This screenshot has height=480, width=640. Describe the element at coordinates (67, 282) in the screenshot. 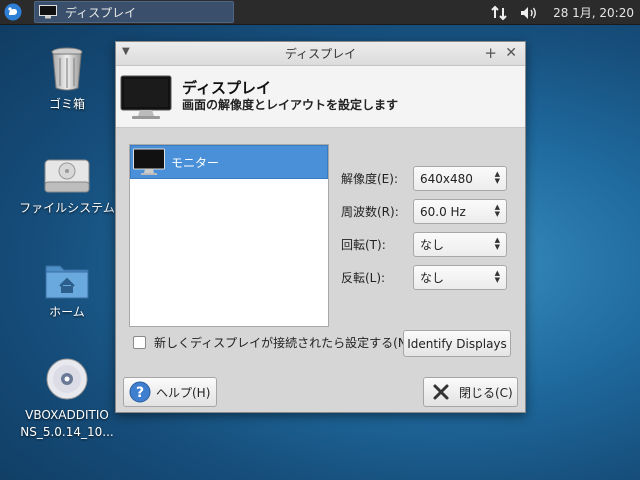

I see `home-folder-icon` at that location.